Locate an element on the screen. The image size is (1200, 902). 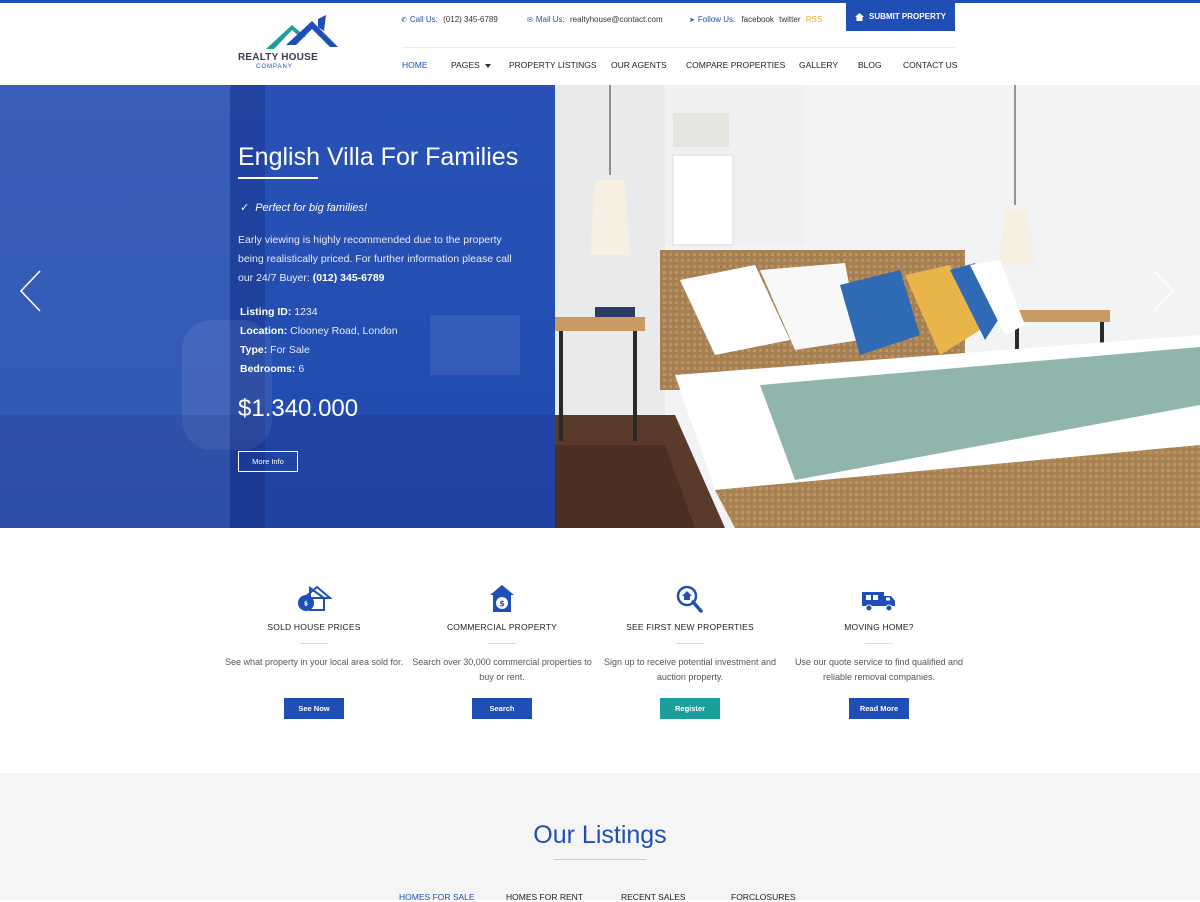
call-us-info: ✆ Call Us: (012) 345-6789 is located at coordinates (449, 19).